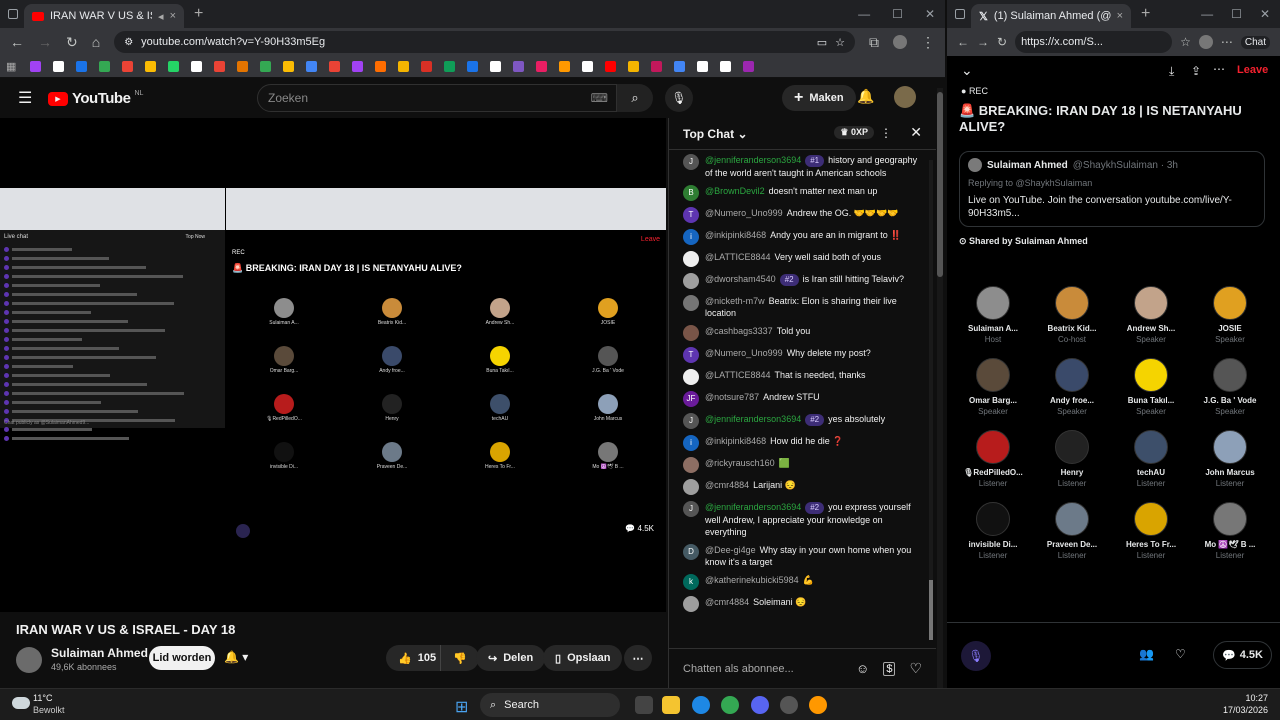 The height and width of the screenshot is (720, 1280). Describe the element at coordinates (96, 42) in the screenshot. I see `home-icon: ⌂` at that location.